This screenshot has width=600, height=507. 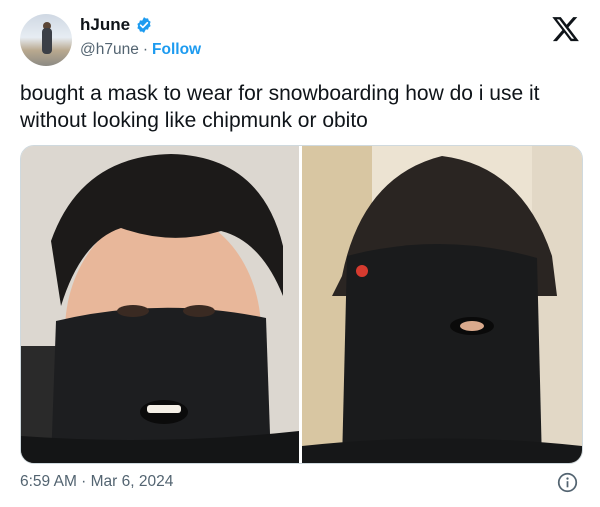 I want to click on x-logo-icon, so click(x=565, y=29).